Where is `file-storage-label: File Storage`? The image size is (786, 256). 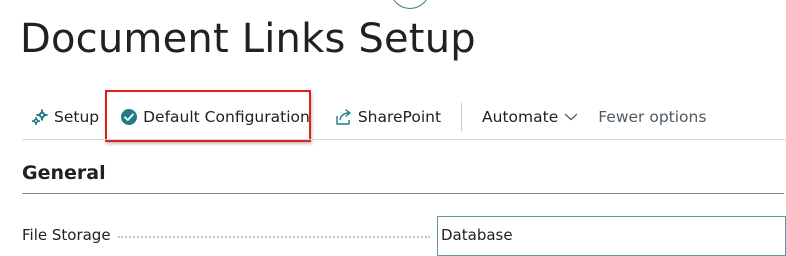 file-storage-label: File Storage is located at coordinates (66, 235).